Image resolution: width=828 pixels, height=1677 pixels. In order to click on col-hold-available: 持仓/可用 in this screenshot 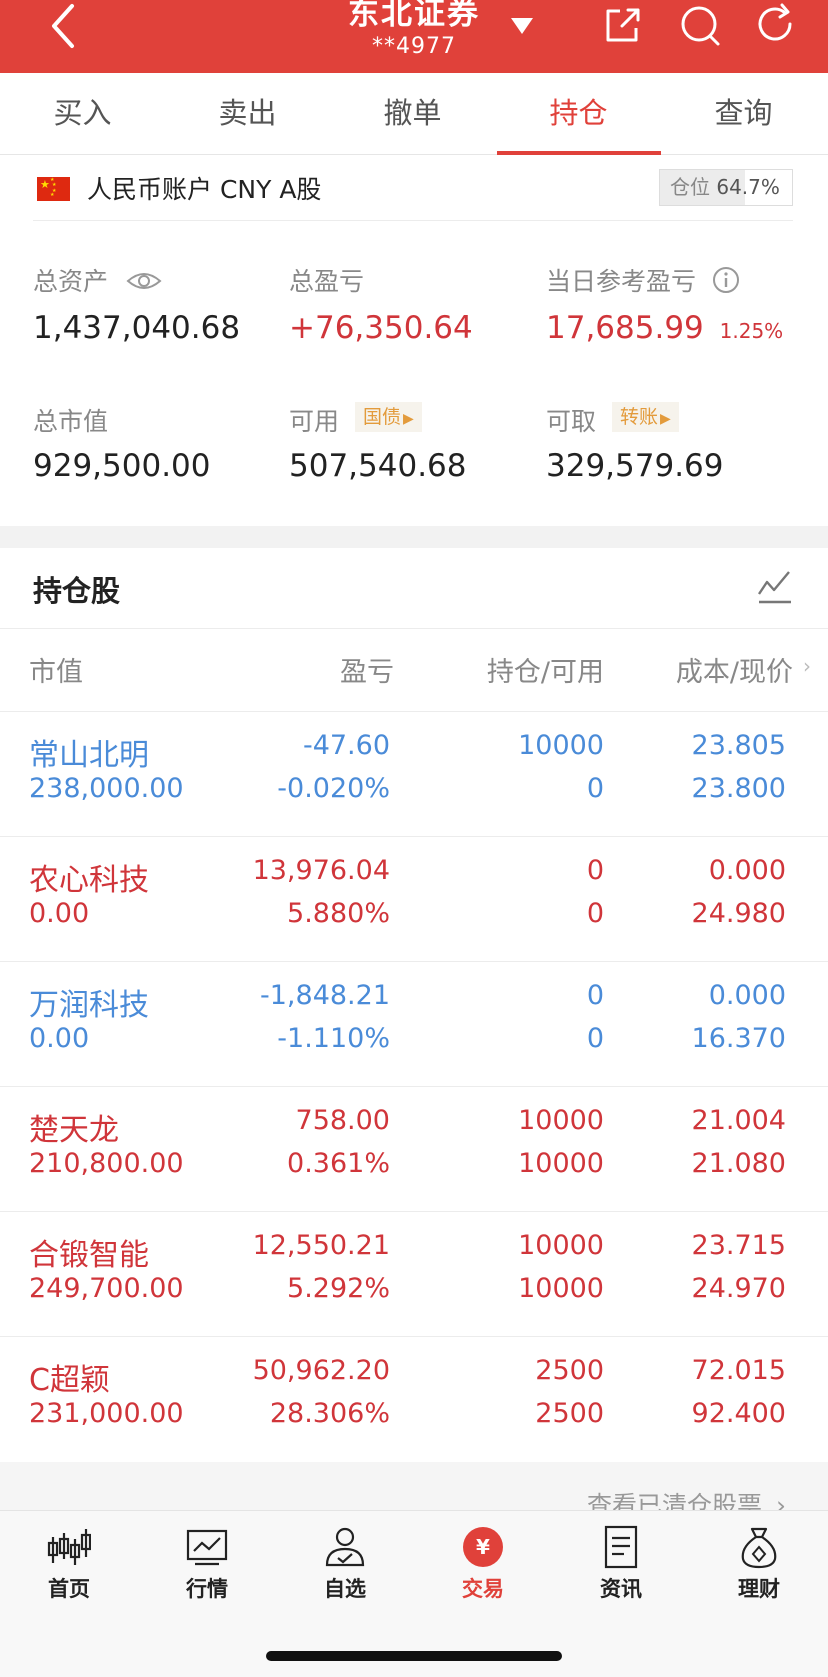, I will do `click(545, 672)`.